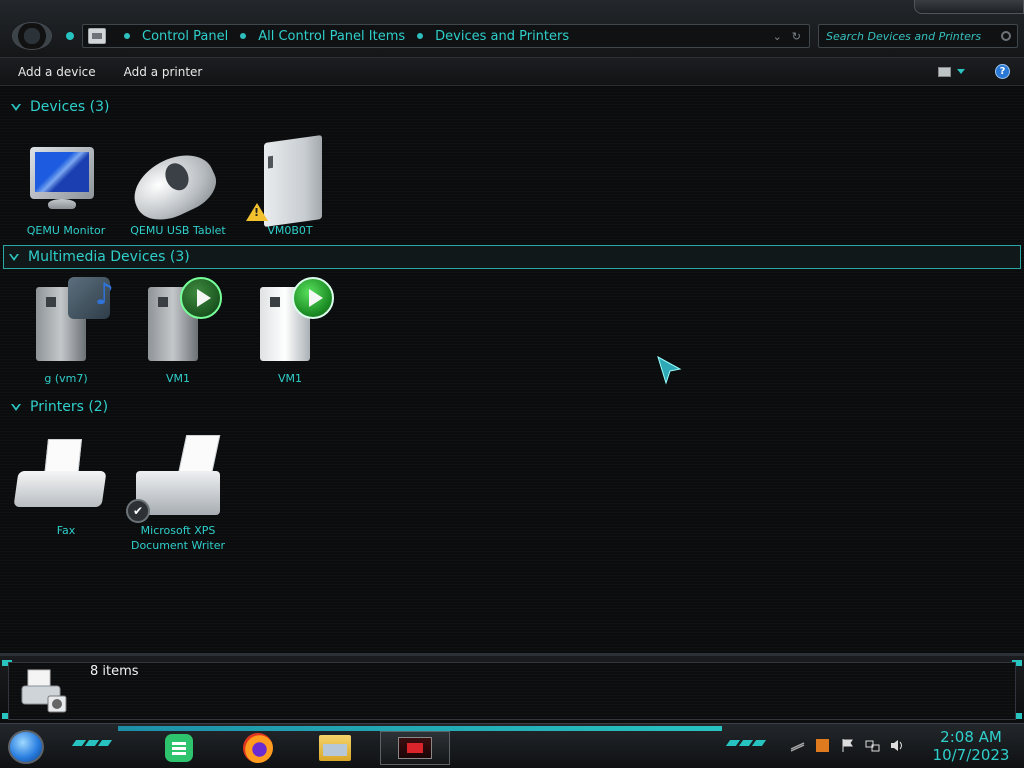 Image resolution: width=1024 pixels, height=768 pixels. Describe the element at coordinates (66, 230) in the screenshot. I see `device-label: QEMU Monitor` at that location.